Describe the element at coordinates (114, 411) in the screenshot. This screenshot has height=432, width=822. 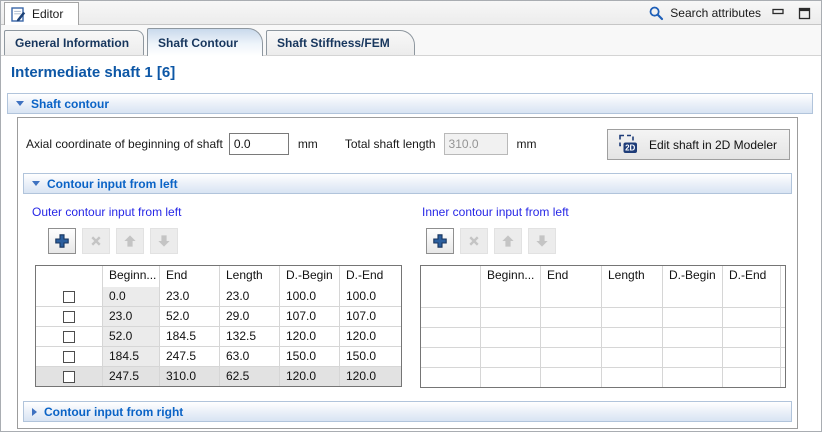
I see `section-header-label: Contour input from right` at that location.